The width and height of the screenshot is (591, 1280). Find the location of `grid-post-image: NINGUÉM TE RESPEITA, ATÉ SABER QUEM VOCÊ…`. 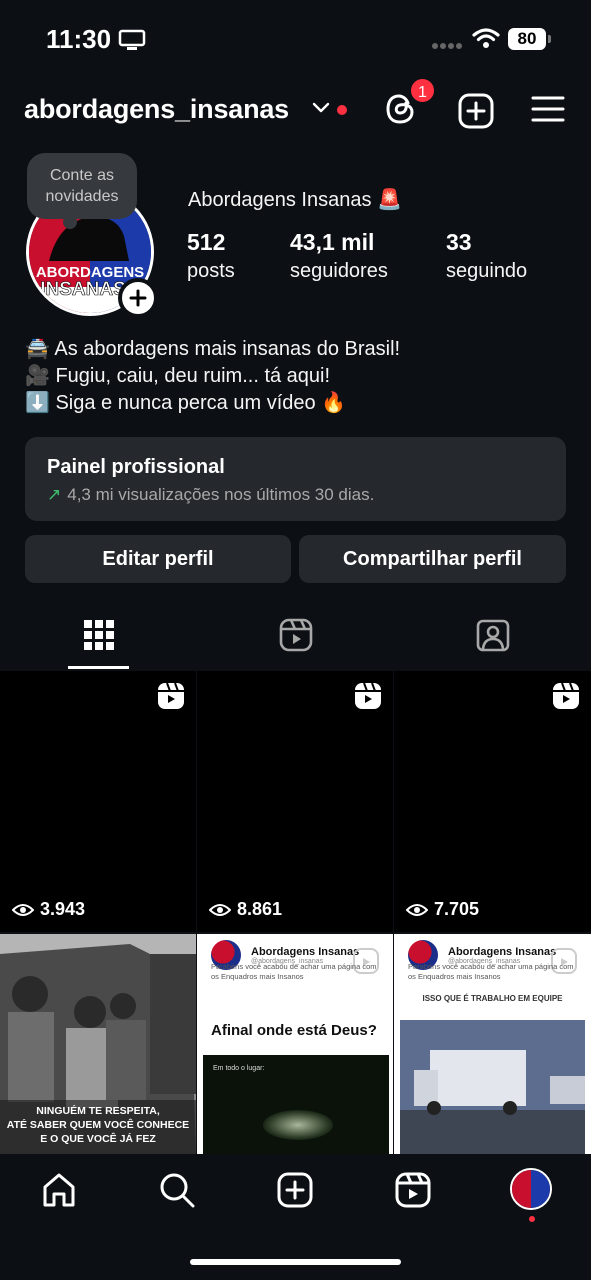

grid-post-image: NINGUÉM TE RESPEITA, ATÉ SABER QUEM VOCÊ… is located at coordinates (98, 1044).